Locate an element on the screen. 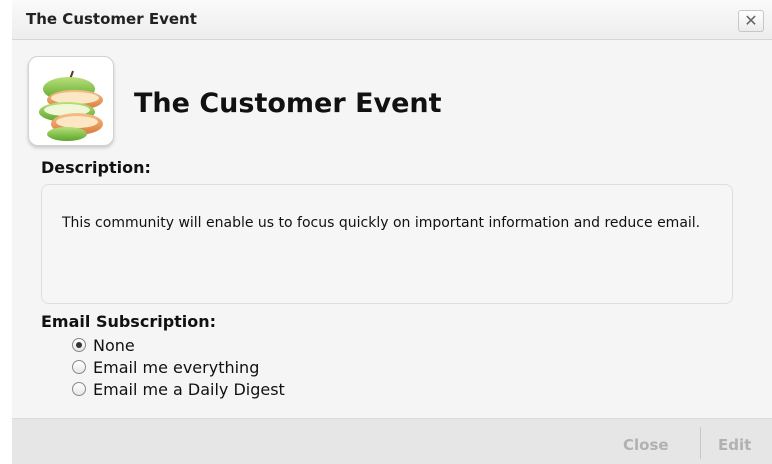 Image resolution: width=772 pixels, height=464 pixels. footer-divider is located at coordinates (700, 443).